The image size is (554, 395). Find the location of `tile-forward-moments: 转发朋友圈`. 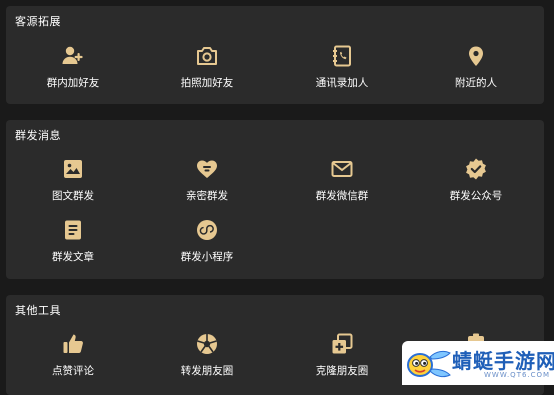

tile-forward-moments: 转发朋友圈 is located at coordinates (207, 361).